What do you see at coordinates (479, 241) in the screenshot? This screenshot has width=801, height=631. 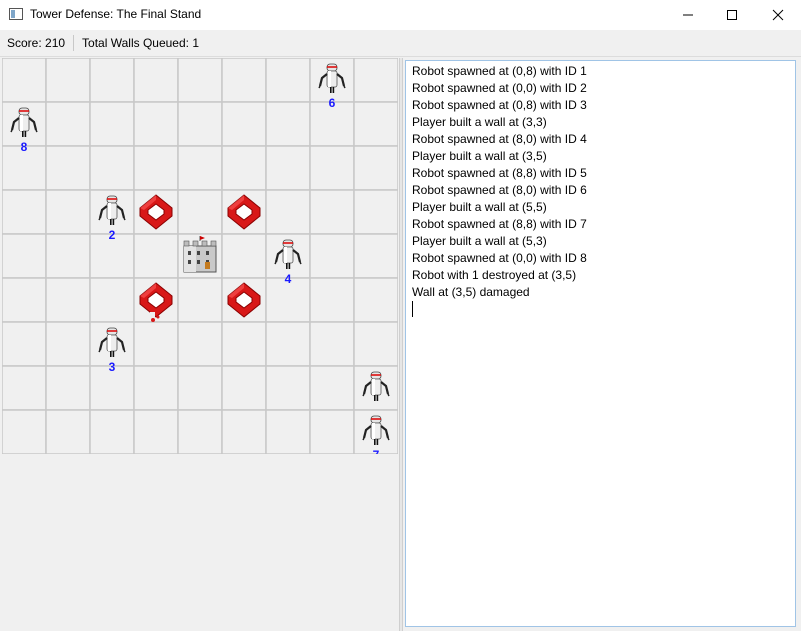 I see `log-entry: Player built a wall at (5,3)` at bounding box center [479, 241].